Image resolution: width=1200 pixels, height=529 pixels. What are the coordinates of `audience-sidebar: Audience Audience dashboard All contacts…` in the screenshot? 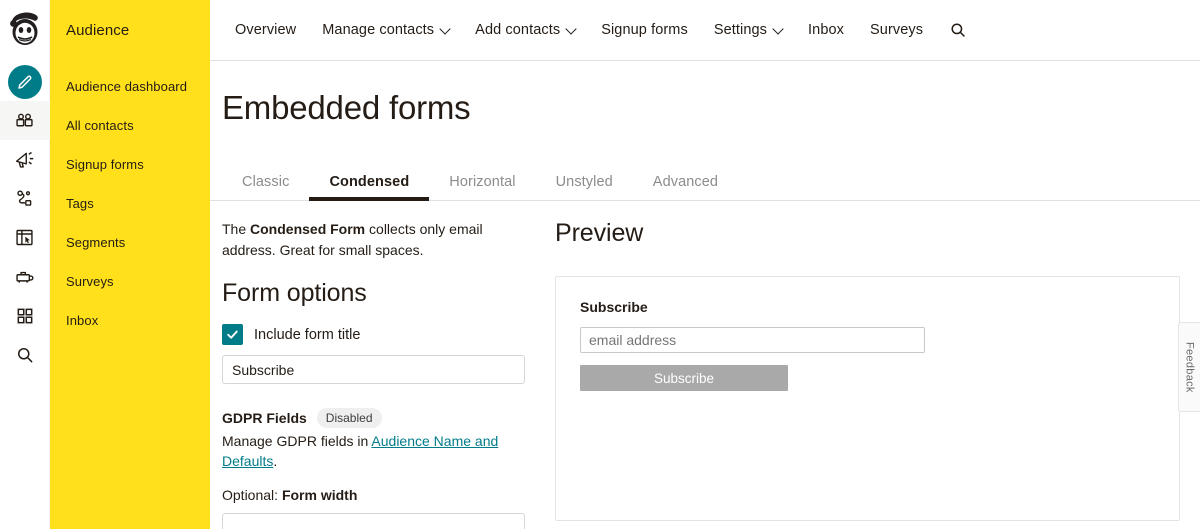 It's located at (130, 264).